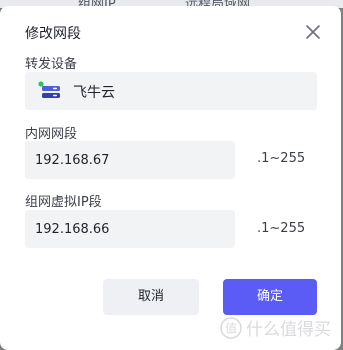  Describe the element at coordinates (288, 330) in the screenshot. I see `watermark-text: 什么值得买` at that location.